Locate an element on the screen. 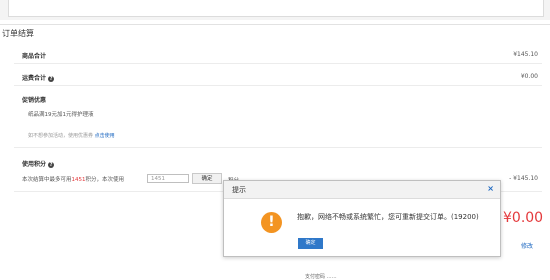  points-deduction-amount: - ¥145.10 is located at coordinates (523, 178).